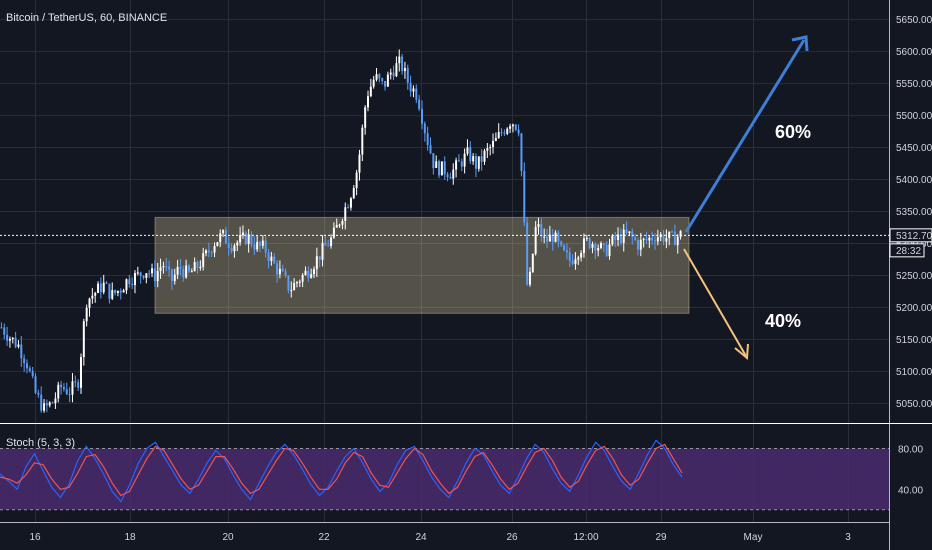  Describe the element at coordinates (914, 20) in the screenshot. I see `price-tick-label: 5650.00` at that location.